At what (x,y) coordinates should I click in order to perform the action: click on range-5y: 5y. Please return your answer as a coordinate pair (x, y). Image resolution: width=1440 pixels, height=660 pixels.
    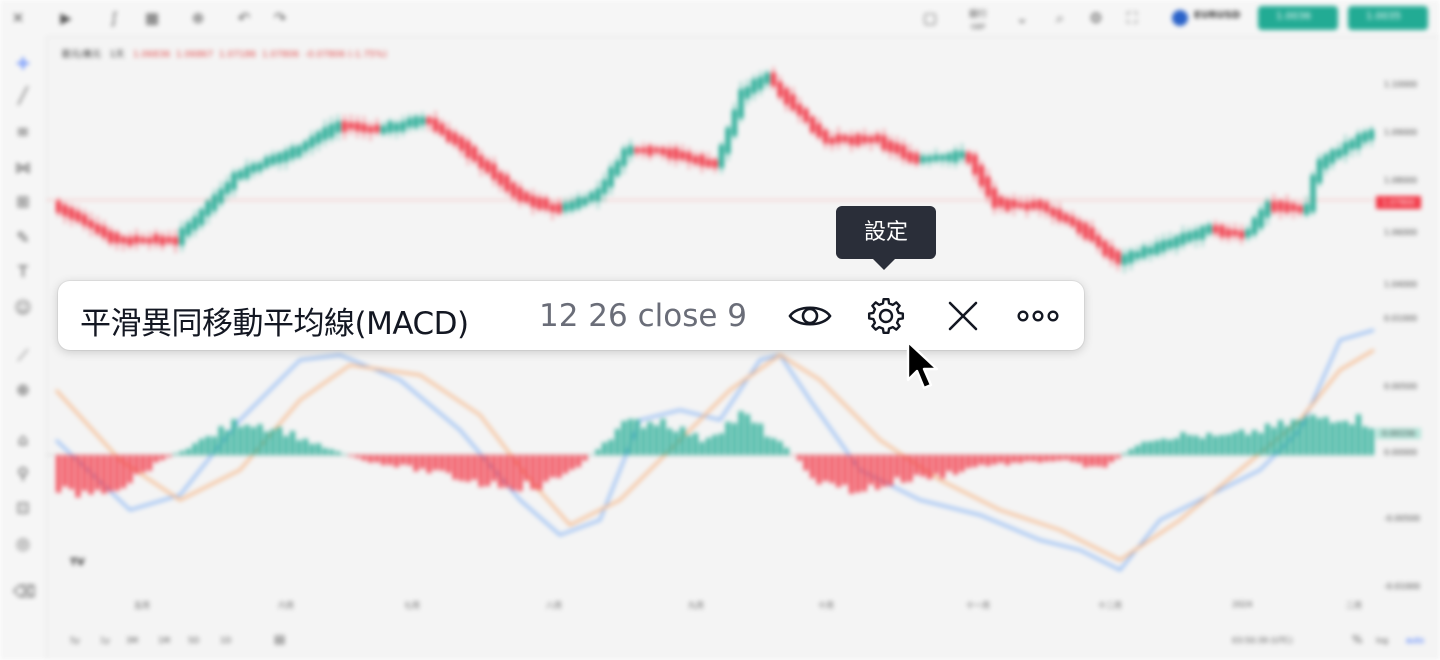
    Looking at the image, I should click on (75, 640).